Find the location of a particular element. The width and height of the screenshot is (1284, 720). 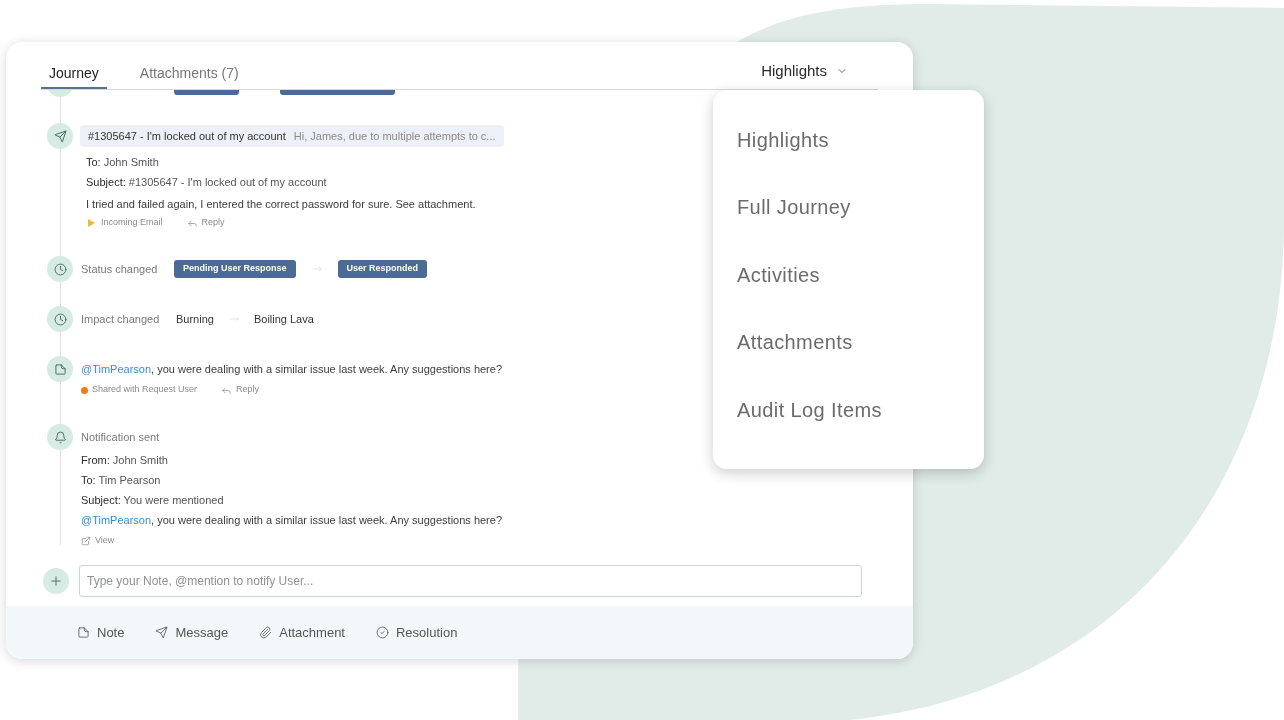

email-subject-text: #1305647 - I'm locked out of my account is located at coordinates (187, 136).